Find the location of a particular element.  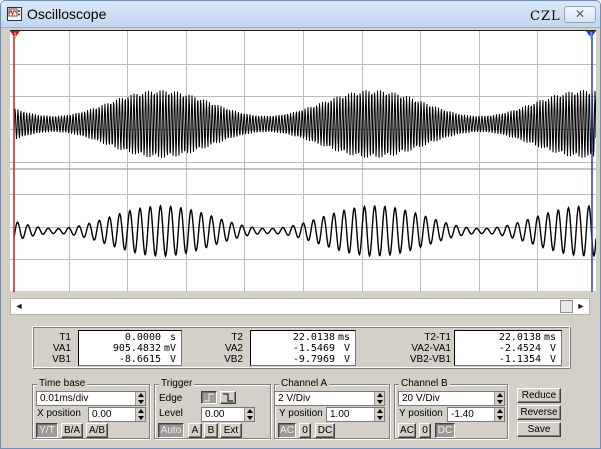

channel-a-scale-field: 2 V/Div is located at coordinates (329, 398).